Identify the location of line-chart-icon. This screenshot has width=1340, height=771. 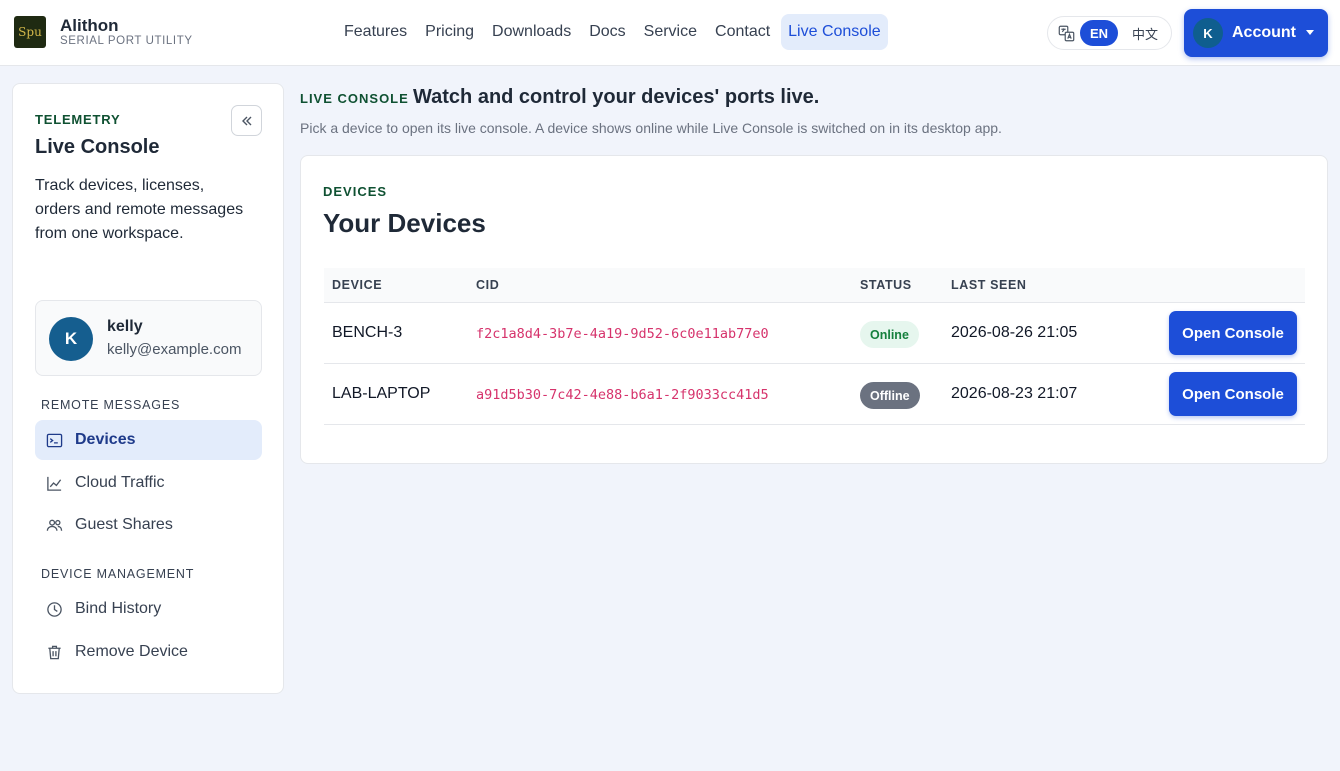
(54, 483).